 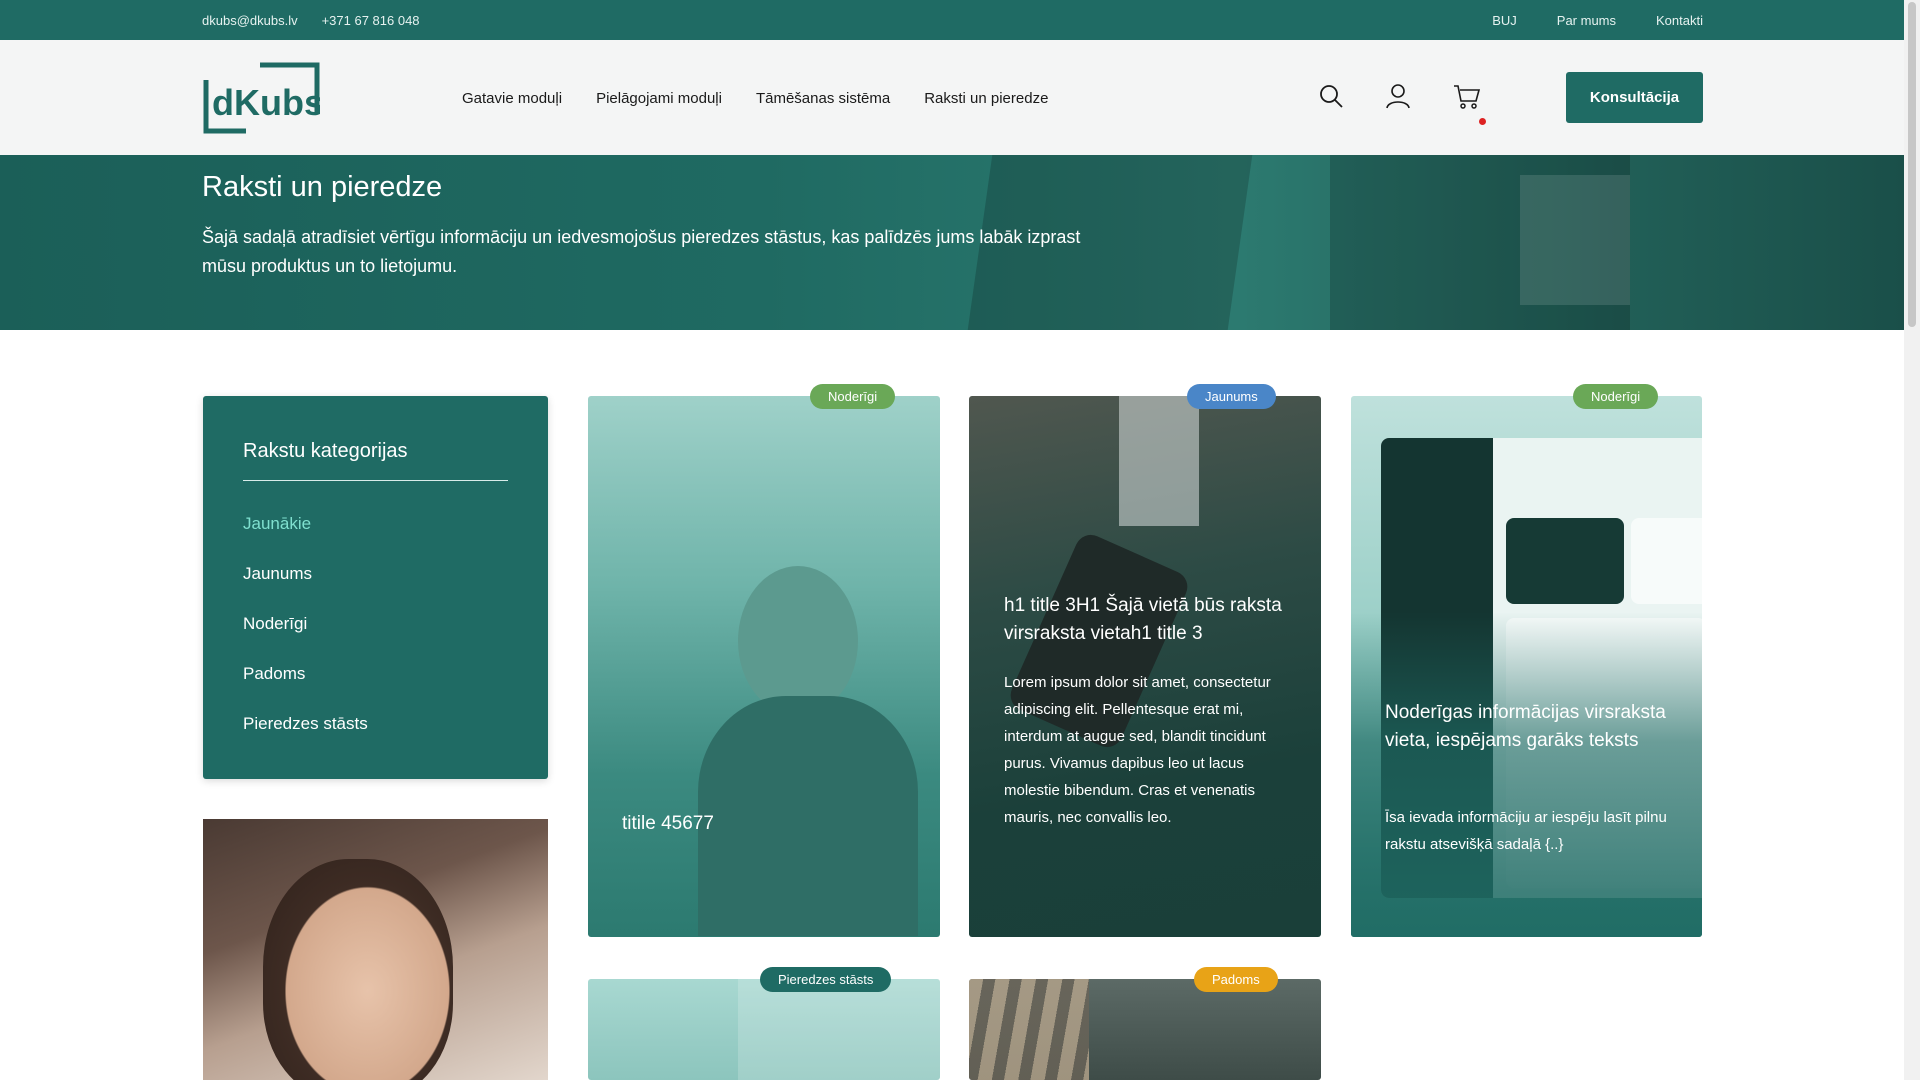 I want to click on gradient-overlay, so click(x=1526, y=774).